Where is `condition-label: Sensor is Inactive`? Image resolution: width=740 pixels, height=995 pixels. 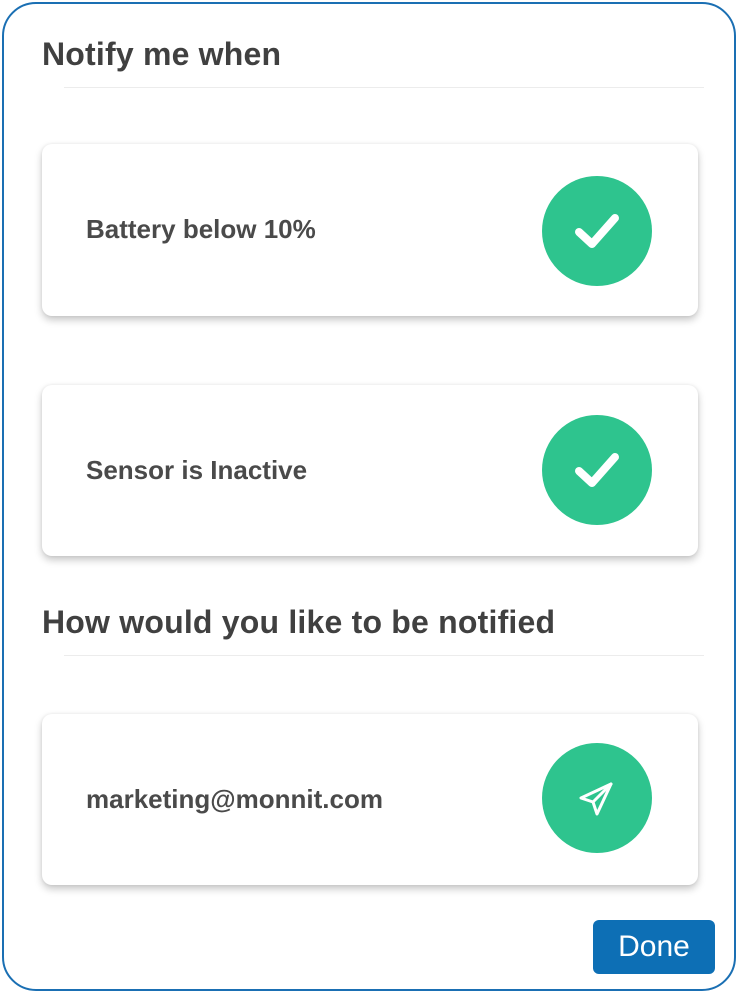
condition-label: Sensor is Inactive is located at coordinates (197, 470).